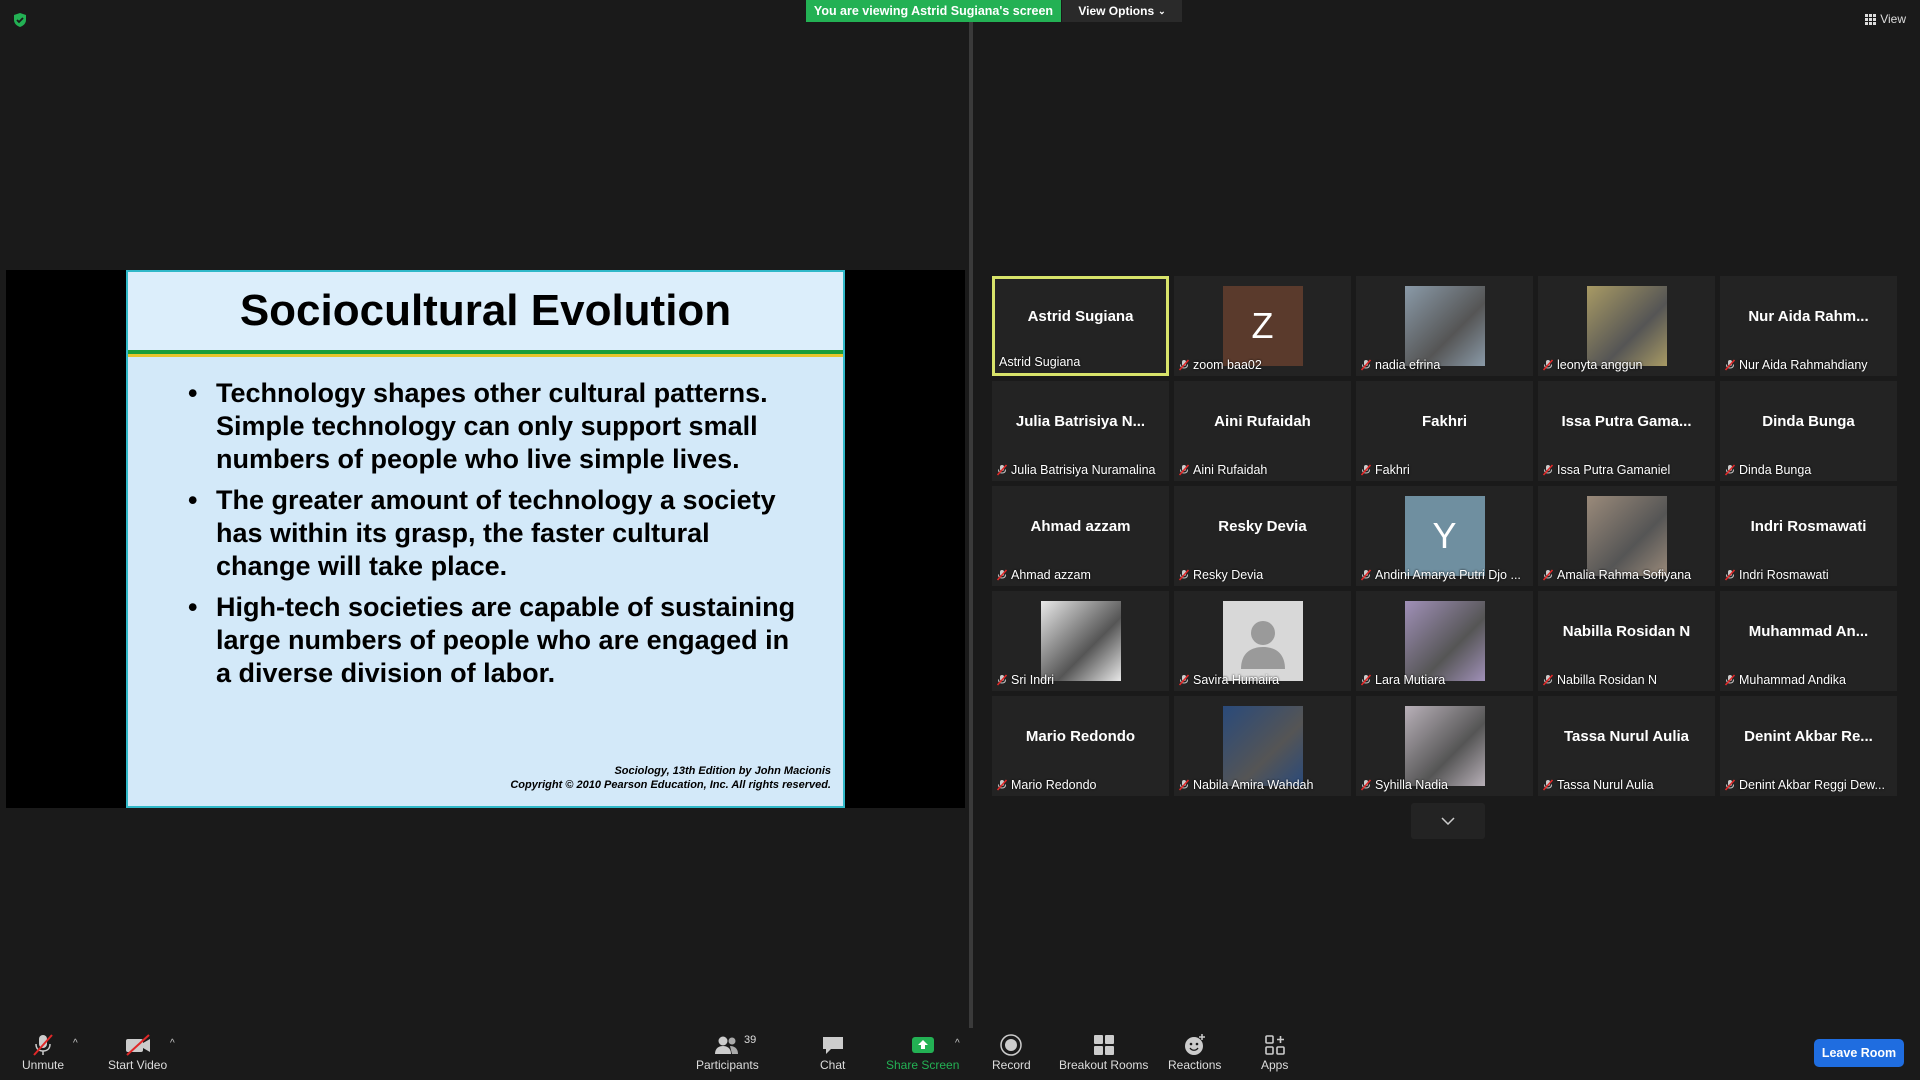 The width and height of the screenshot is (1920, 1080). Describe the element at coordinates (1080, 316) in the screenshot. I see `participant-display-name: Astrid Sugiana` at that location.